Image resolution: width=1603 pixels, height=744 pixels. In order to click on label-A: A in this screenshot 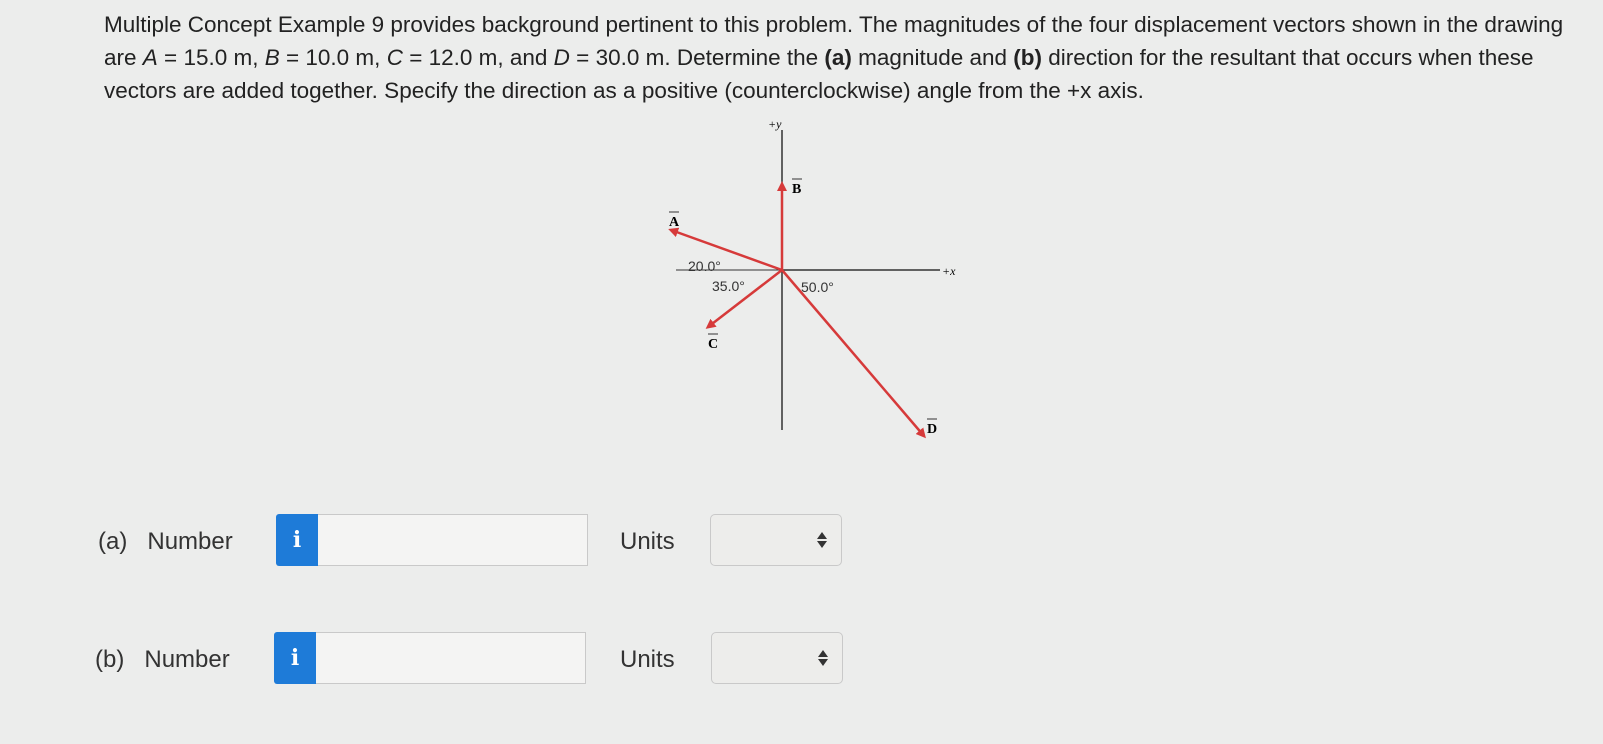, I will do `click(674, 222)`.